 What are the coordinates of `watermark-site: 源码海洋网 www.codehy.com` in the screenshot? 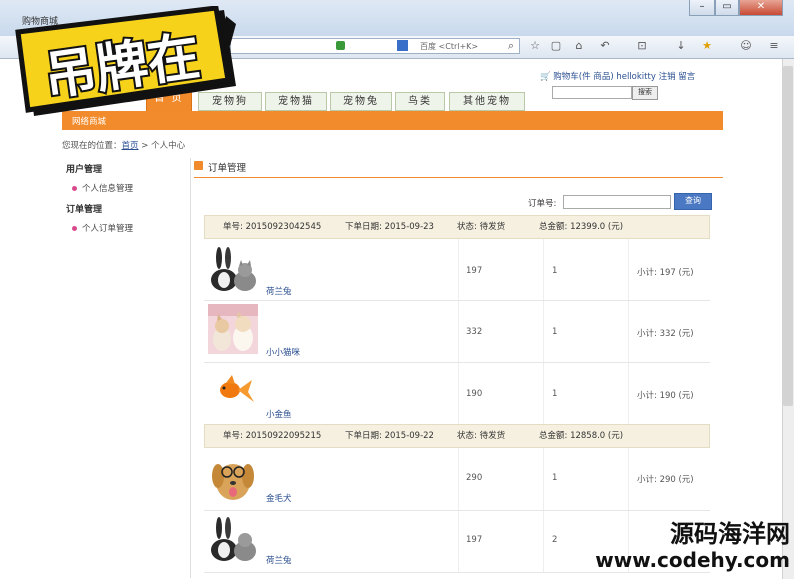 It's located at (690, 547).